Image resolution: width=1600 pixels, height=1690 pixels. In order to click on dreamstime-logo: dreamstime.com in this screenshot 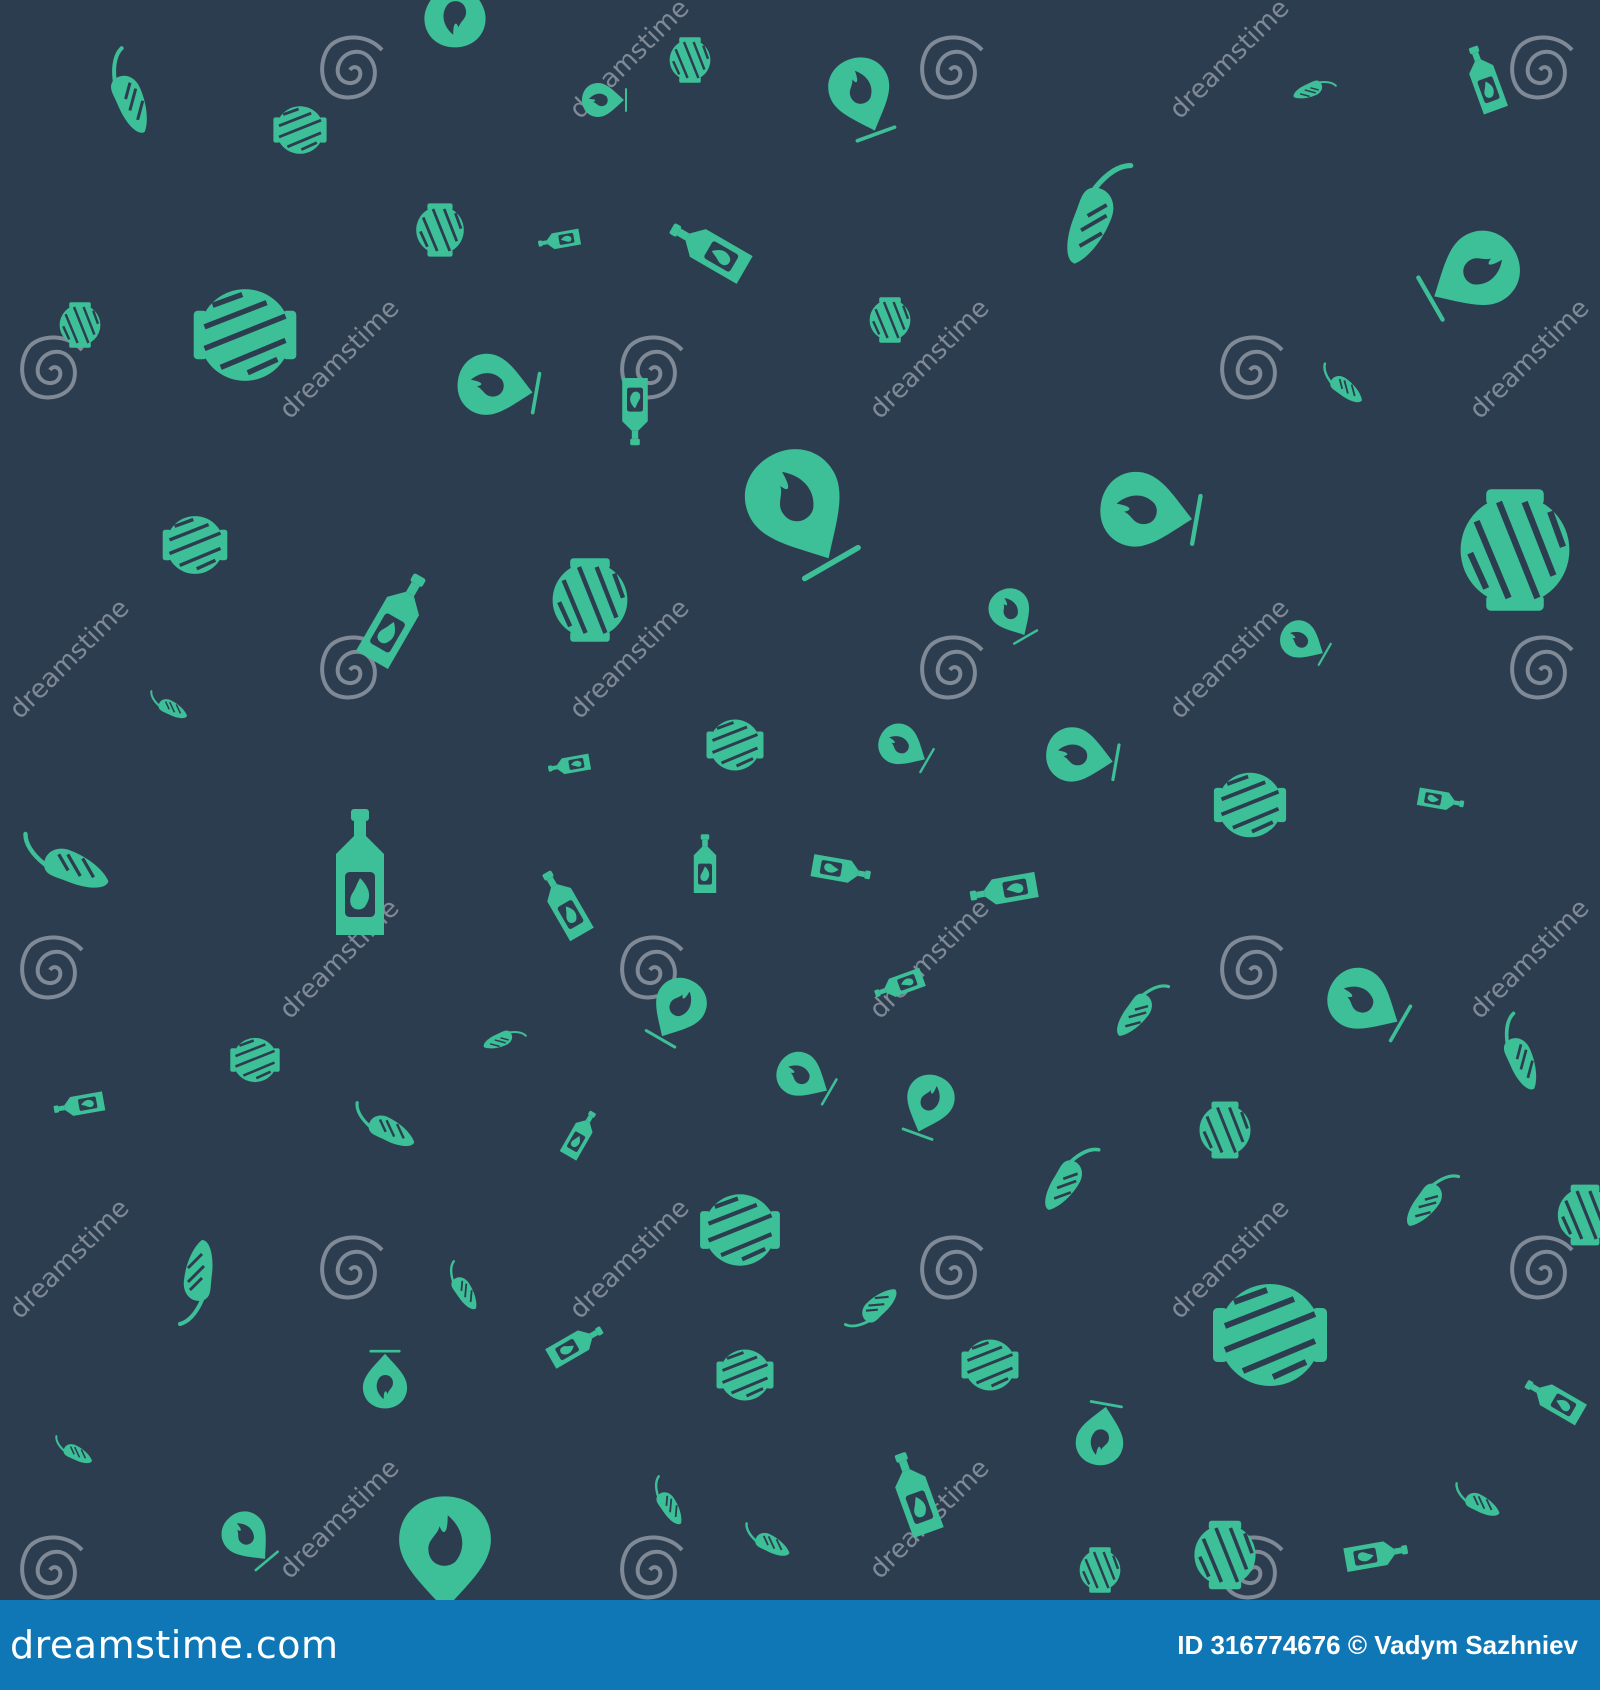, I will do `click(174, 1645)`.